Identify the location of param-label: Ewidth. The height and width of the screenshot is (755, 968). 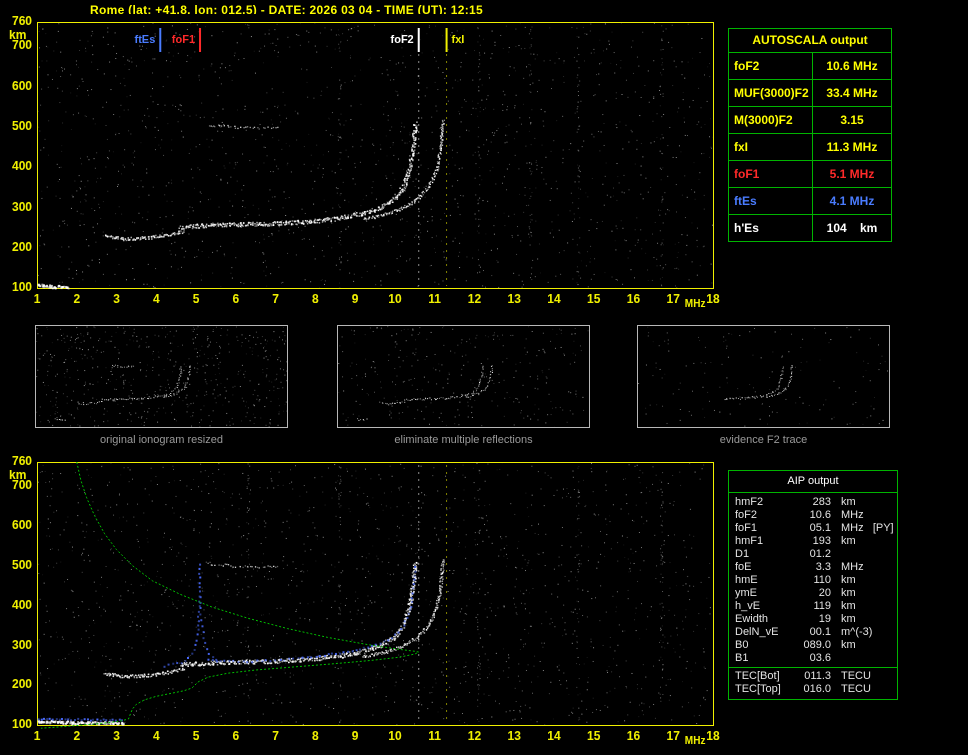
(752, 619).